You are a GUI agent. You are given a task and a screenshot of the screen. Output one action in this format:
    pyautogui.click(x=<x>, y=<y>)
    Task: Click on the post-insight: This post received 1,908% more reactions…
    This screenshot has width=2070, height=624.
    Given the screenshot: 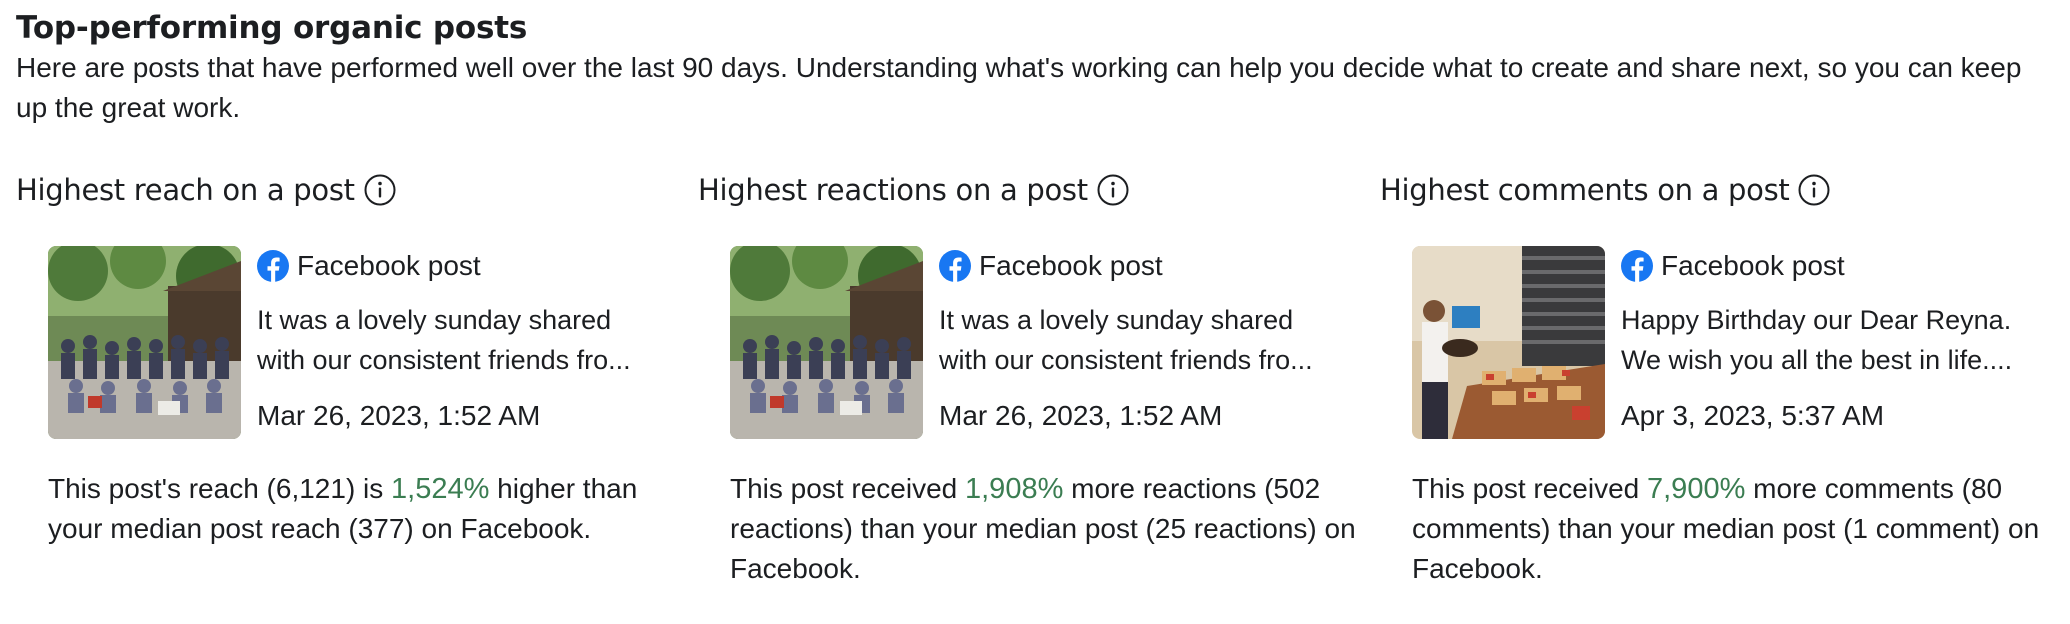 What is the action you would take?
    pyautogui.click(x=1045, y=529)
    